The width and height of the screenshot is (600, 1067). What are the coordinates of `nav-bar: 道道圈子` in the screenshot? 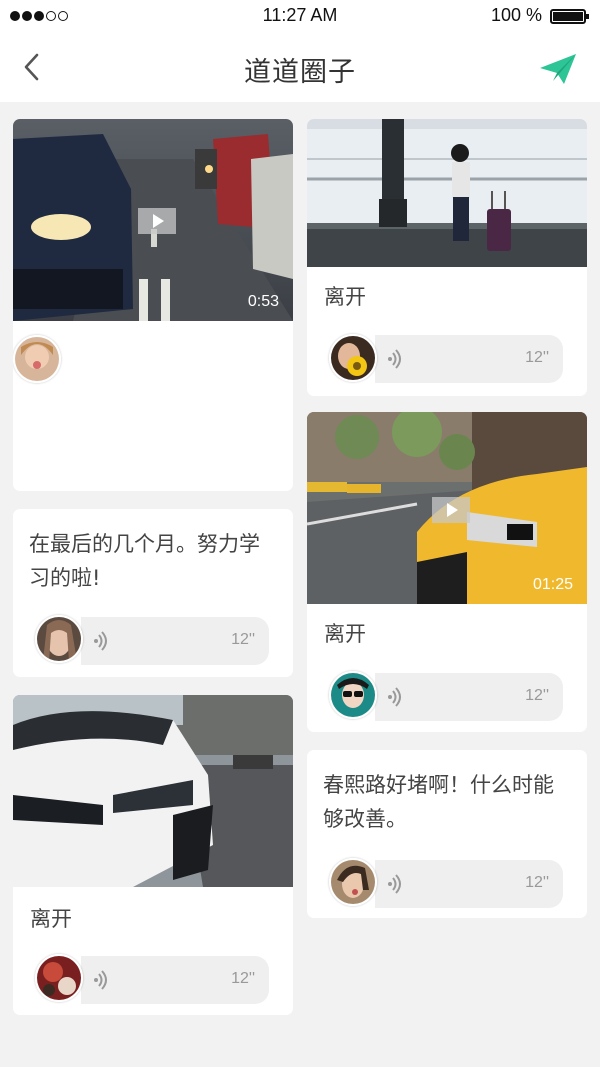 It's located at (300, 67).